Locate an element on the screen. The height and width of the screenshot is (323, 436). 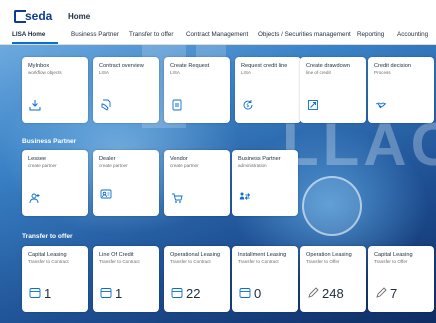
tile-title: Installment Leasing is located at coordinates (262, 255).